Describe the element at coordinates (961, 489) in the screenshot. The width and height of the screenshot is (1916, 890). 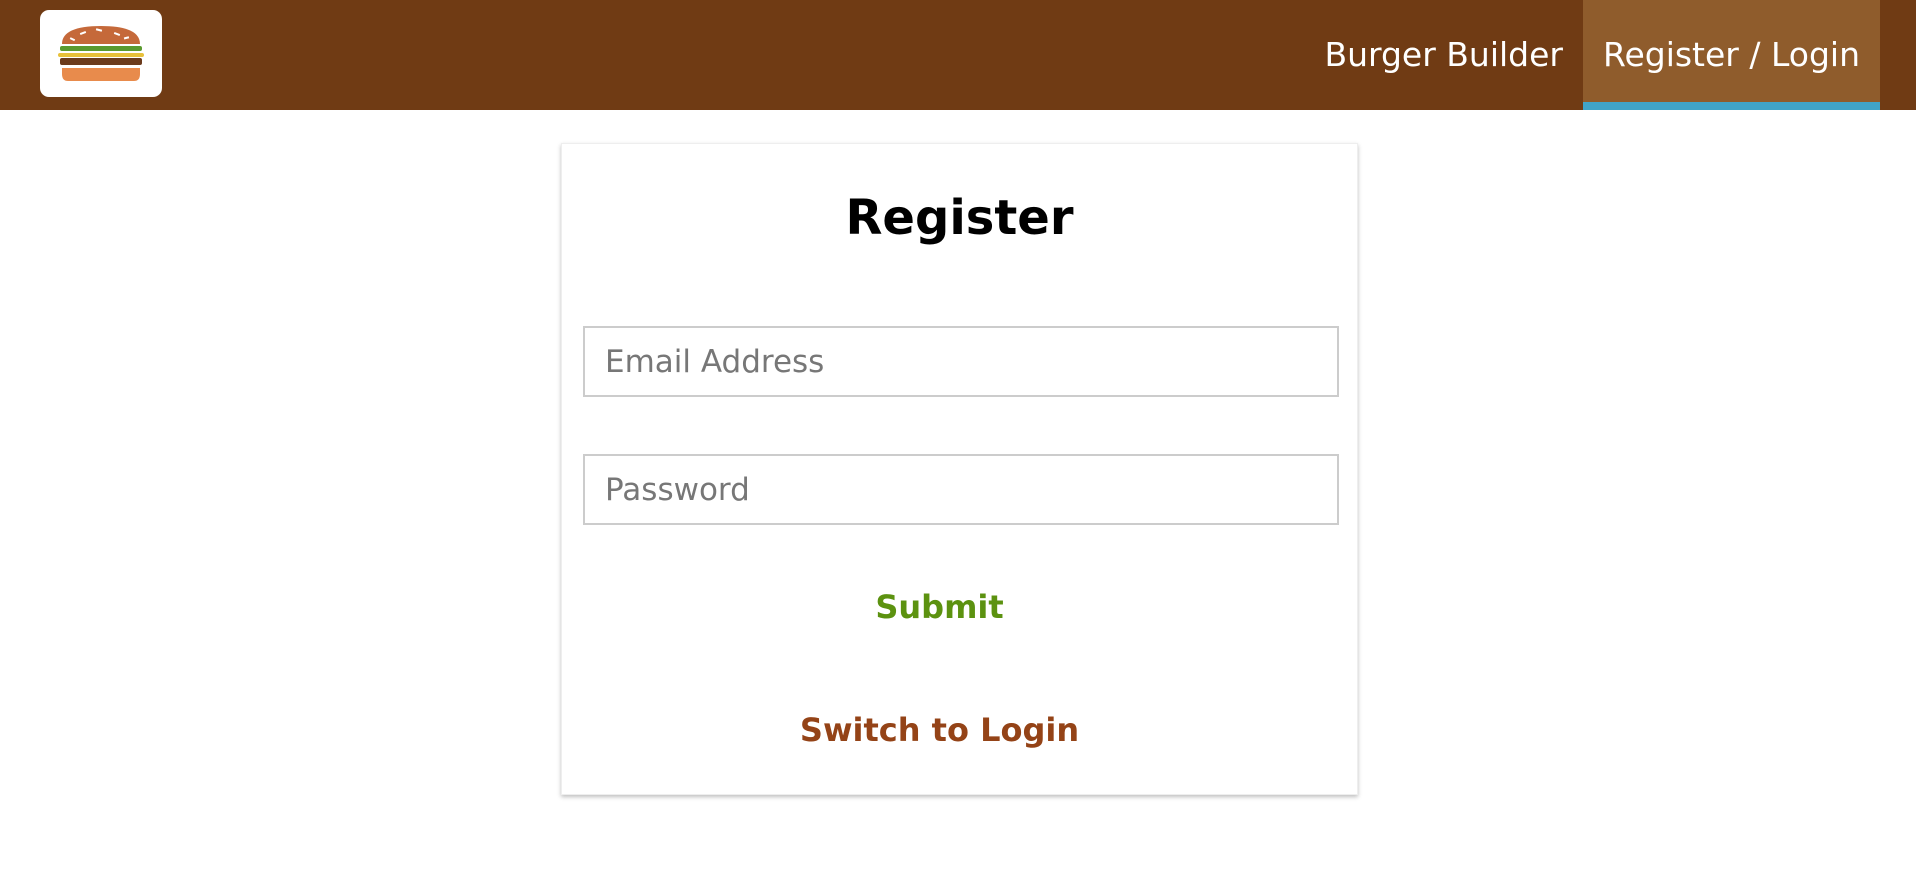
I see `password-field` at that location.